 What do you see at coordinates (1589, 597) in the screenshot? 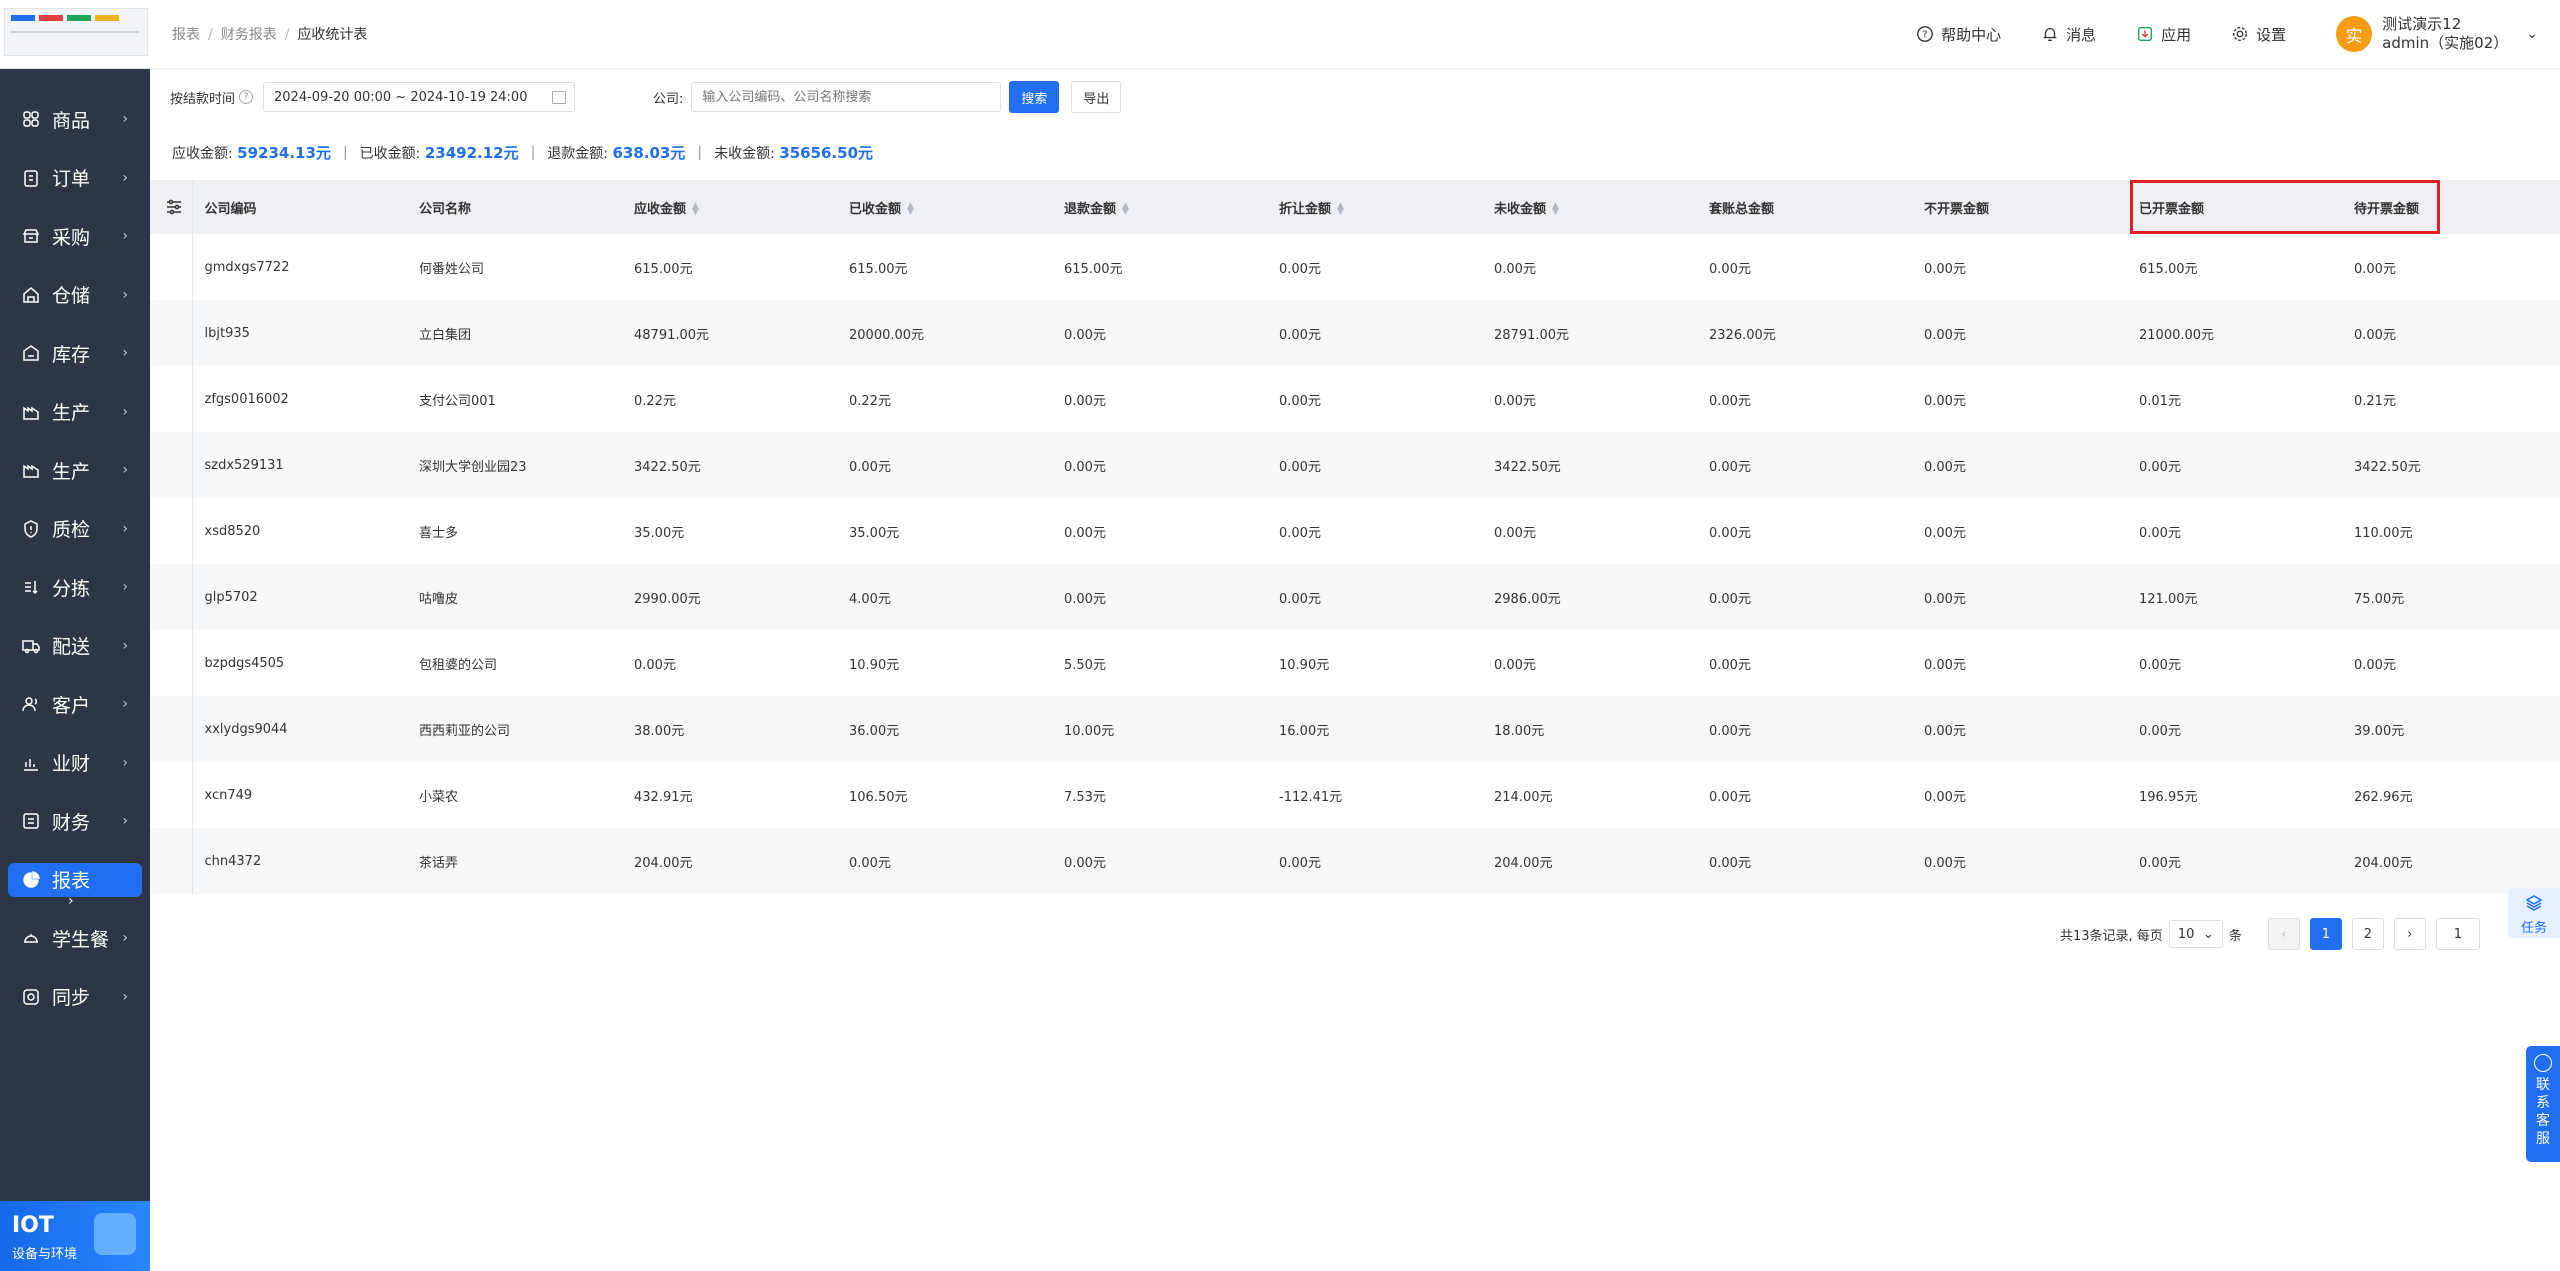
I see `table-cell: 2986.00元` at bounding box center [1589, 597].